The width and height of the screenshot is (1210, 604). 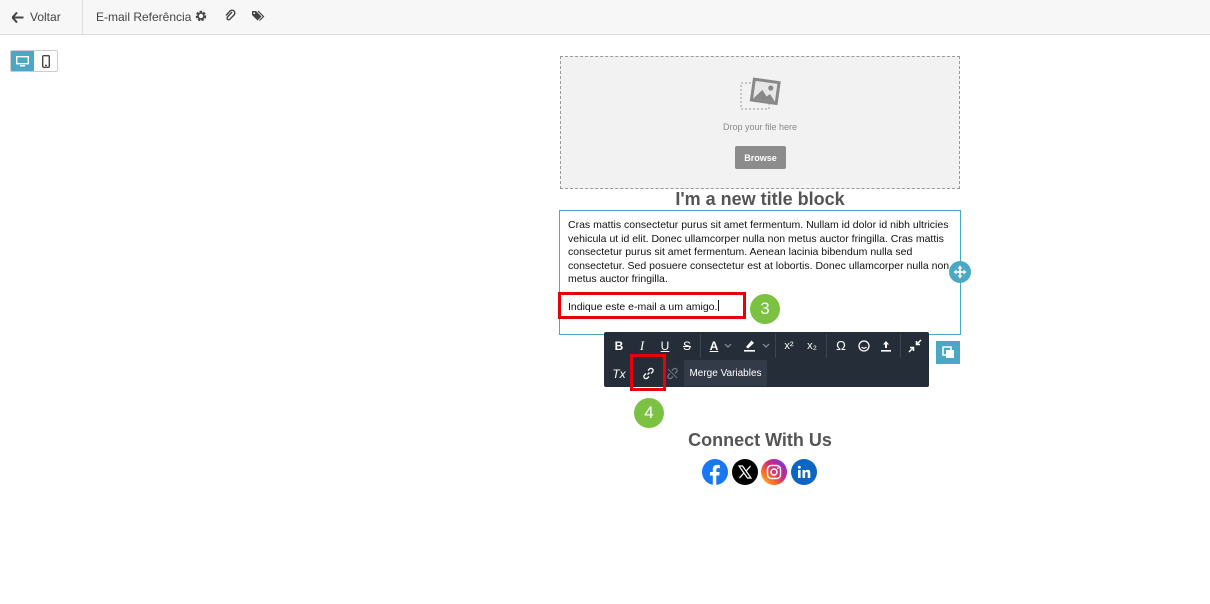 What do you see at coordinates (201, 16) in the screenshot?
I see `gear-icon` at bounding box center [201, 16].